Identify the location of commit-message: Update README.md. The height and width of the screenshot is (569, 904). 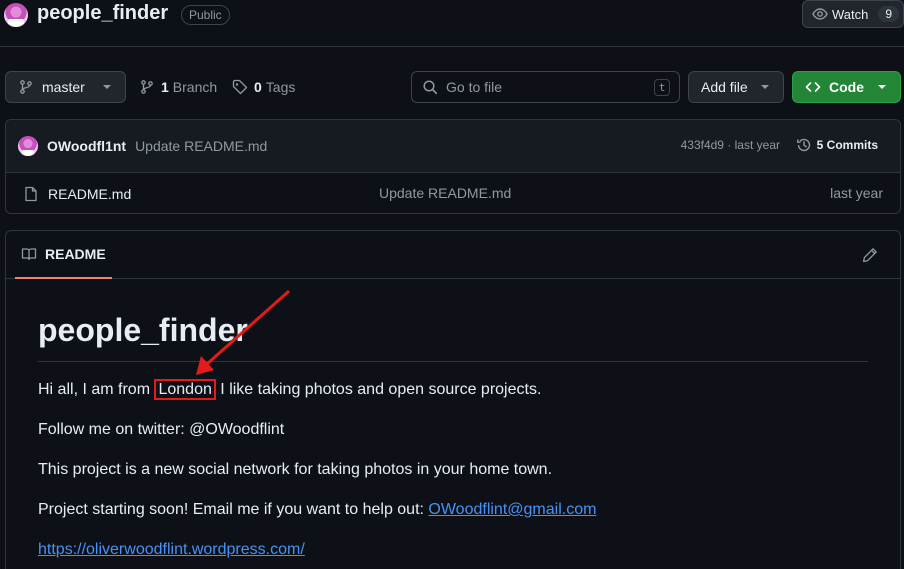
(201, 146).